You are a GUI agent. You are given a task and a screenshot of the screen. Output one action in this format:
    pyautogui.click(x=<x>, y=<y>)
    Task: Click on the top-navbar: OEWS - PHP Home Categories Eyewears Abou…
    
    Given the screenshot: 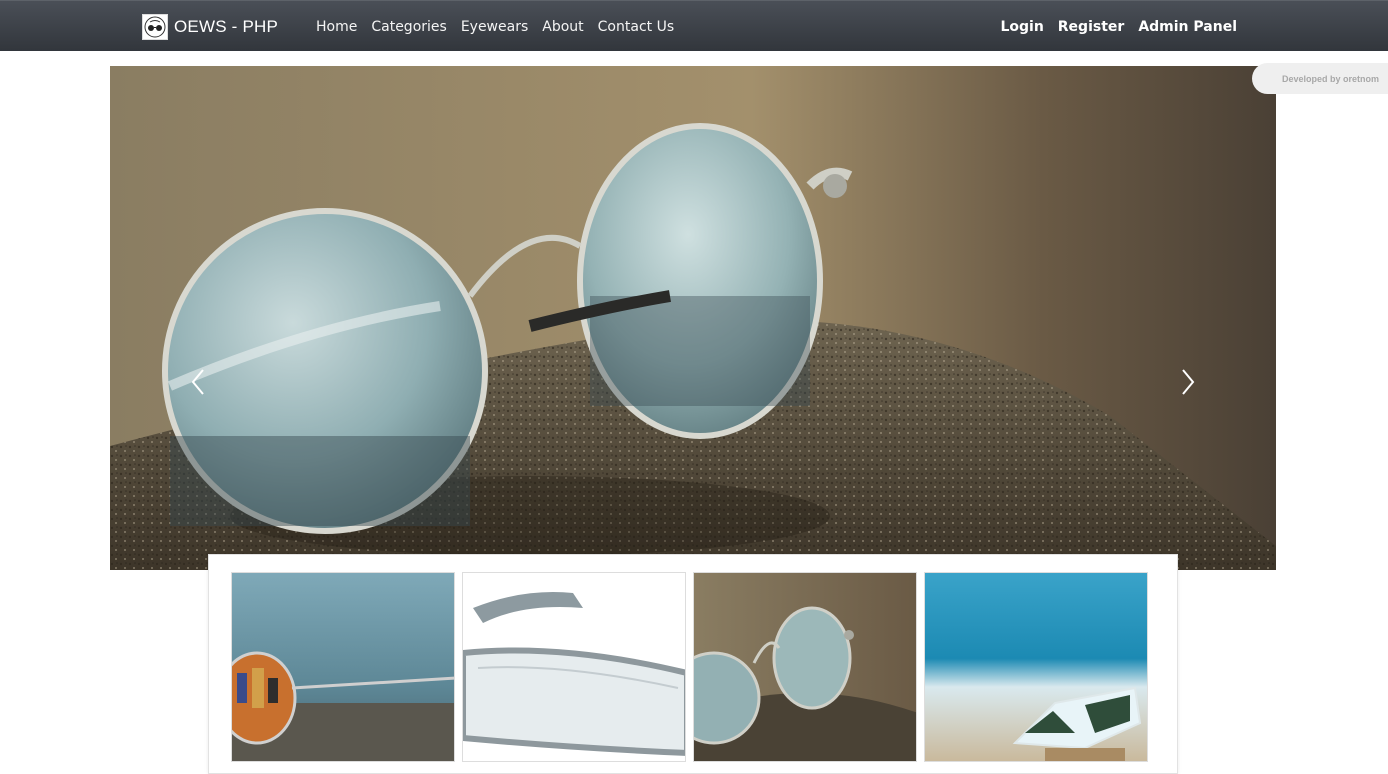 What is the action you would take?
    pyautogui.click(x=694, y=25)
    